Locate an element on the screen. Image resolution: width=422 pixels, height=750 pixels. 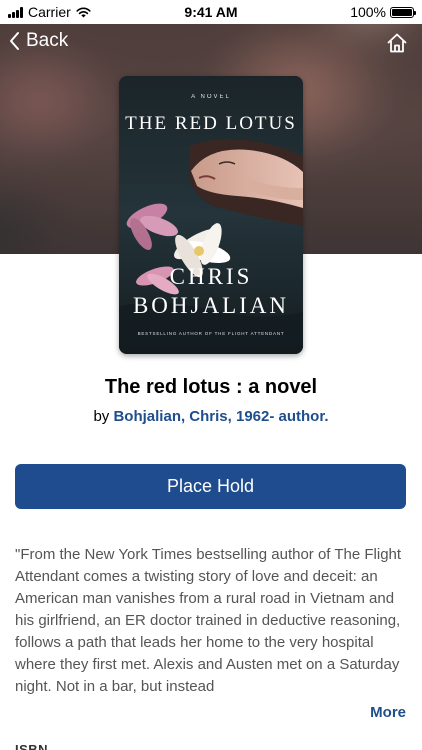
status-right: 100% is located at coordinates (383, 12).